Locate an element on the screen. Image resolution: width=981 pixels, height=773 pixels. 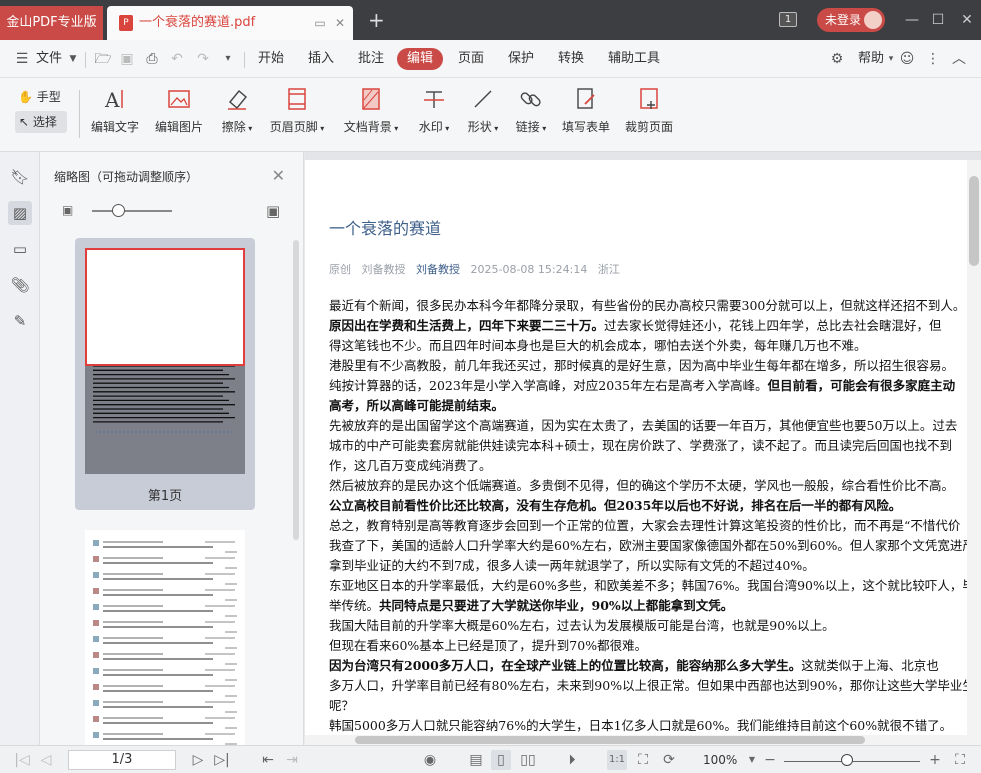
horizontal-scrollbar is located at coordinates (643, 740).